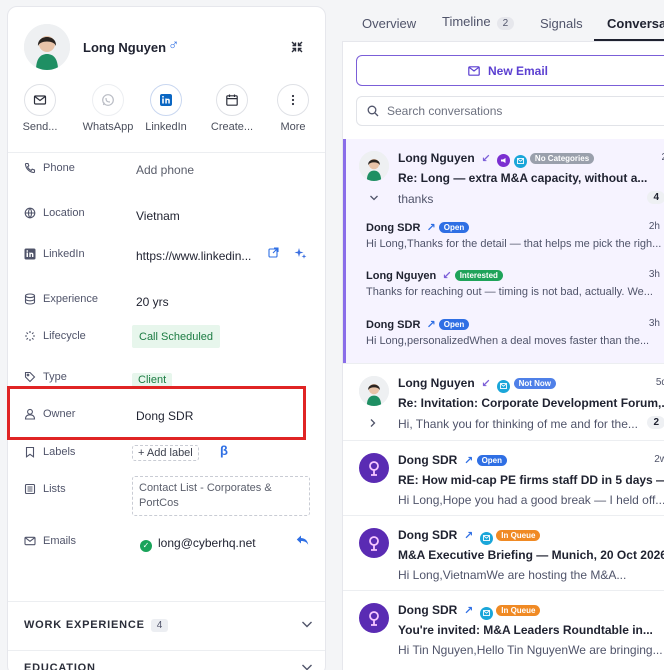 The image size is (664, 670). I want to click on timeline-count-badge: 2, so click(505, 23).